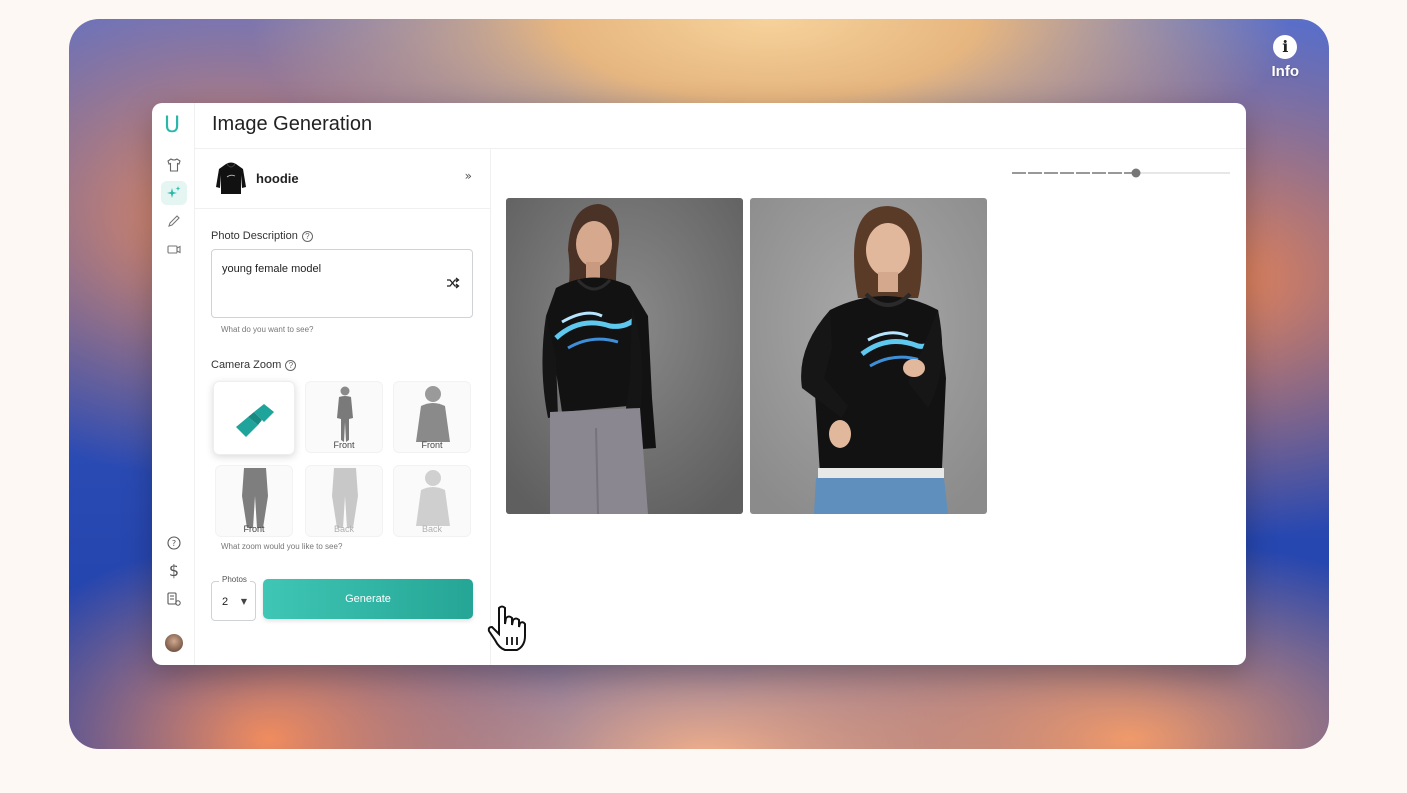  What do you see at coordinates (432, 501) in the screenshot?
I see `zoom-option-upper-back: Back` at bounding box center [432, 501].